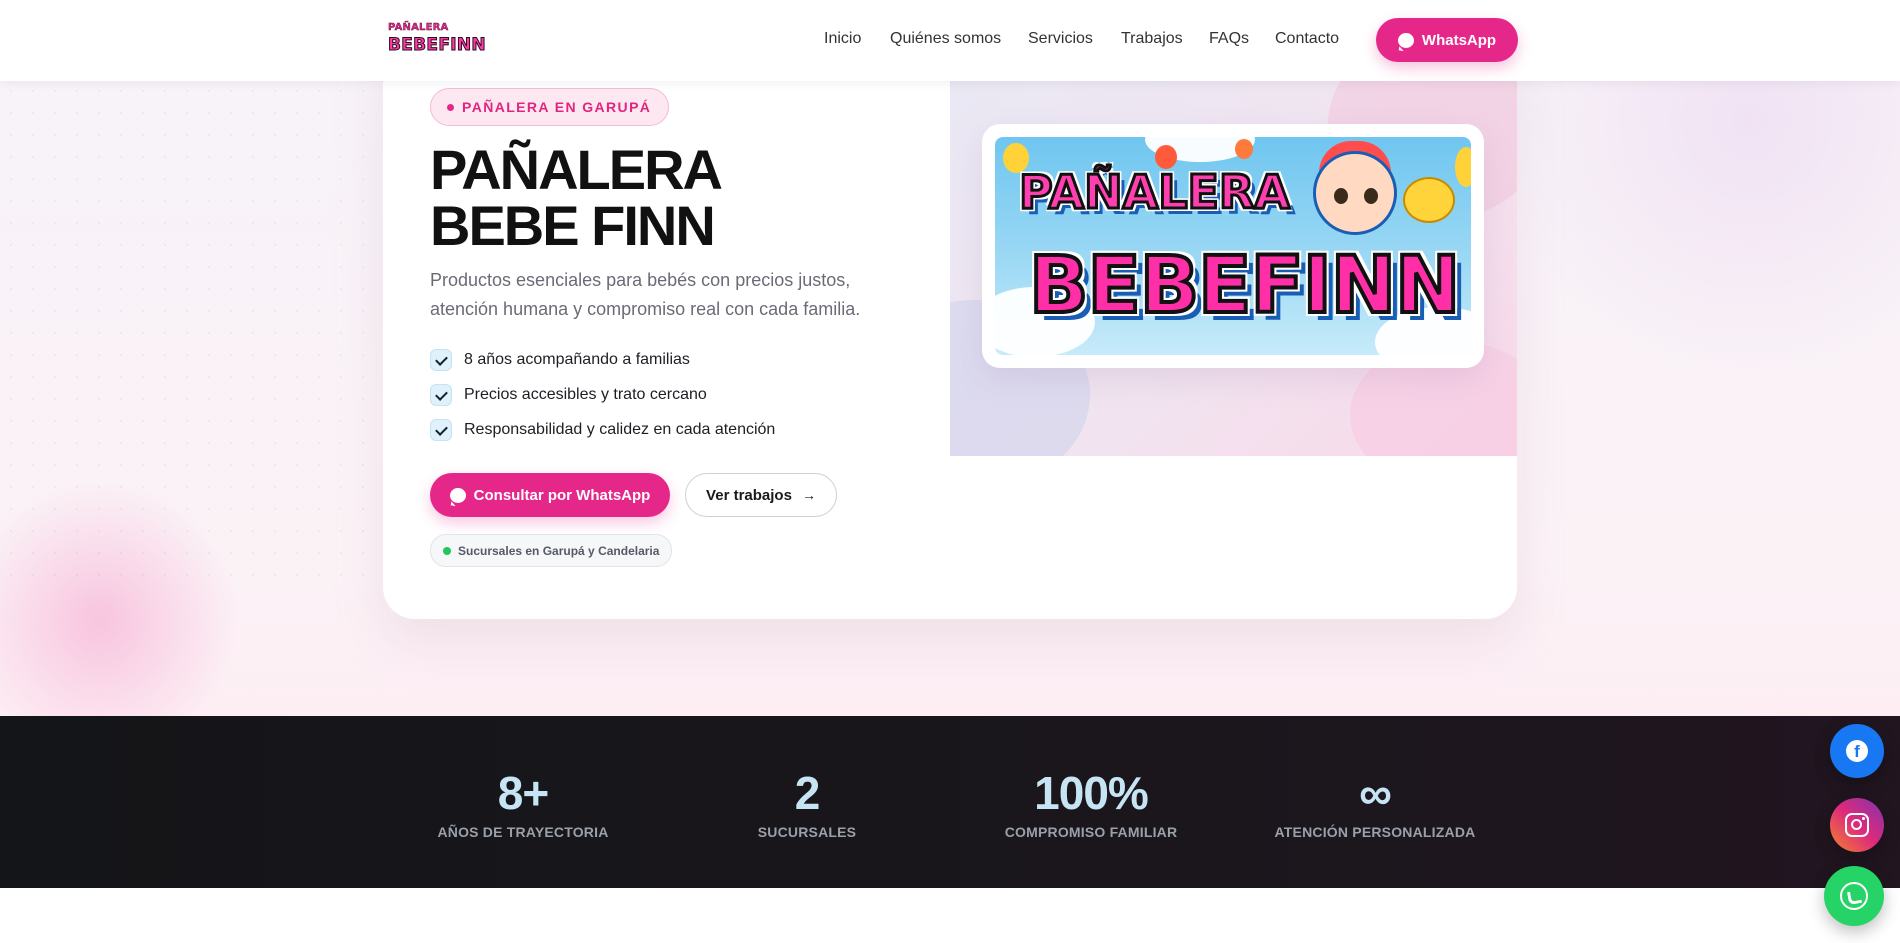  I want to click on hero-title: PAÑALERA BEBE FINN, so click(660, 198).